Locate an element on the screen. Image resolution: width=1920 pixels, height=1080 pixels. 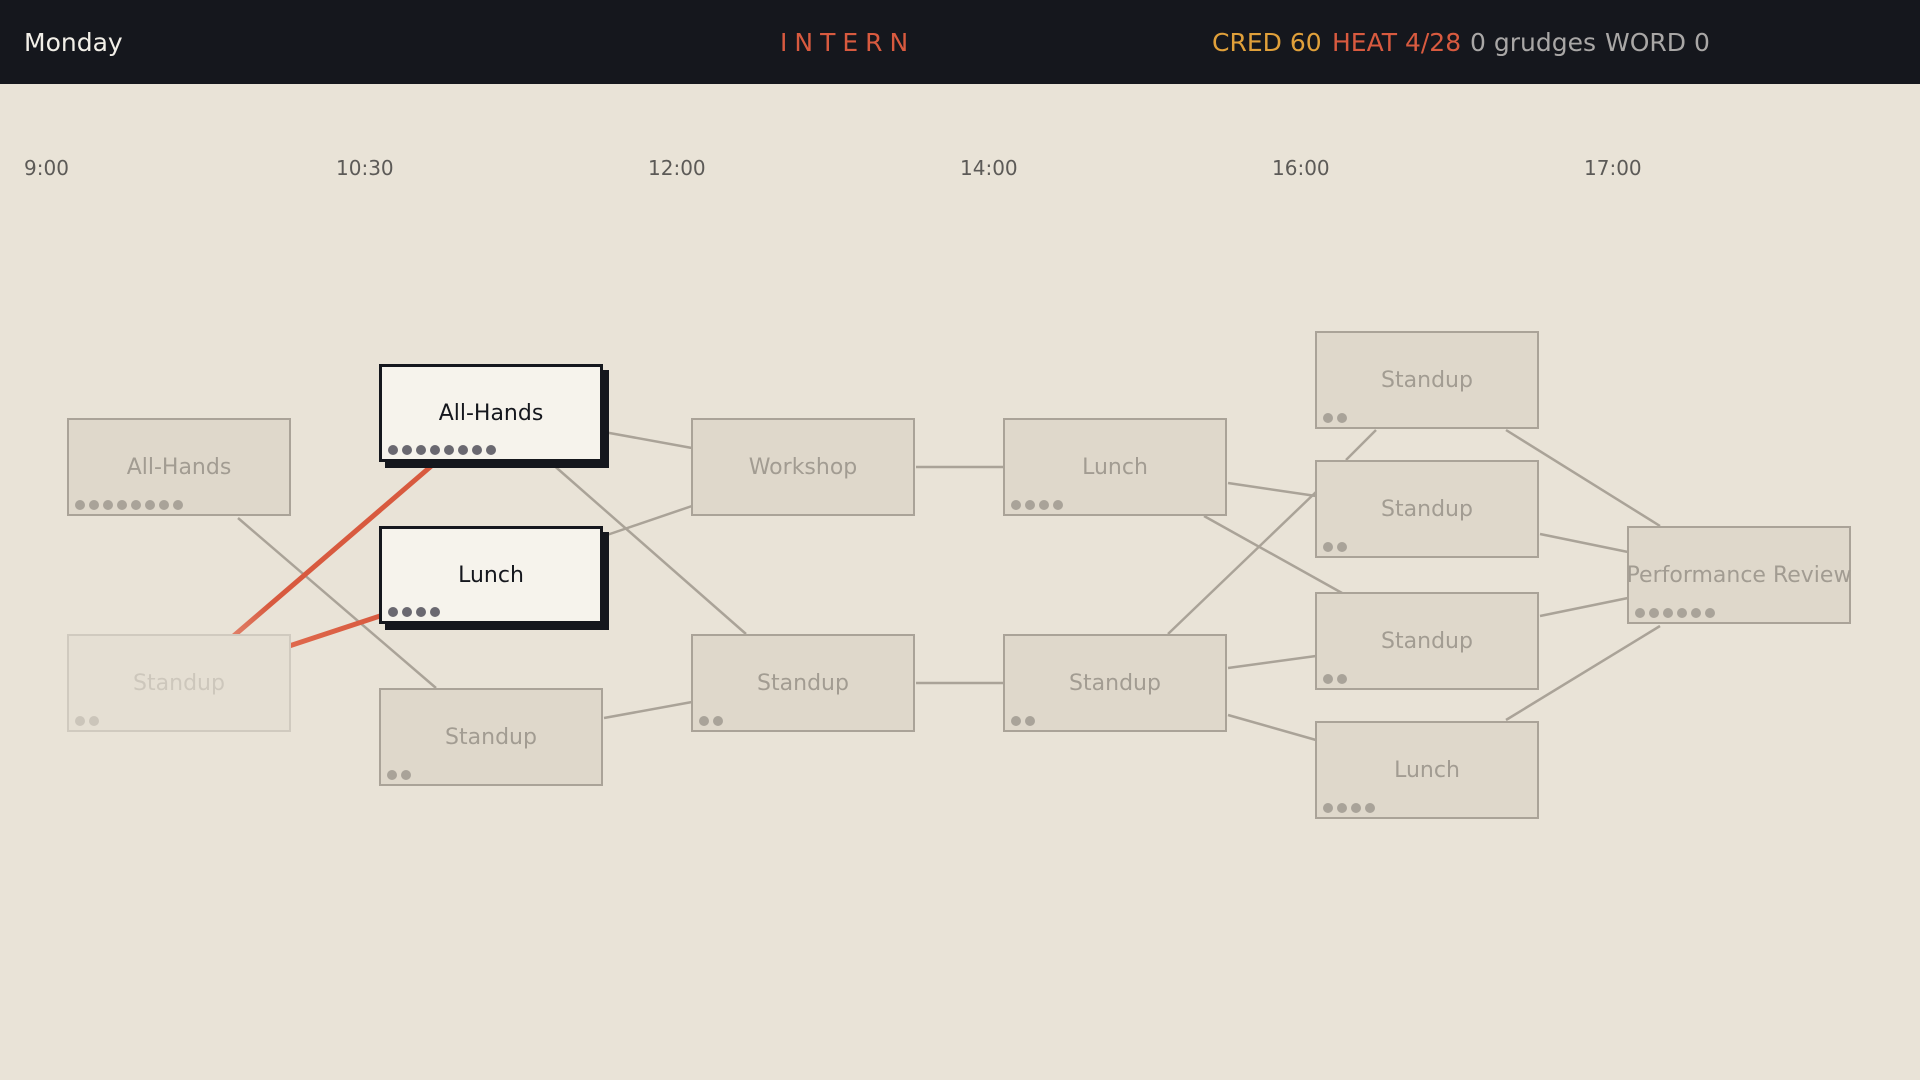
current-event-node: Standup is located at coordinates (179, 683).